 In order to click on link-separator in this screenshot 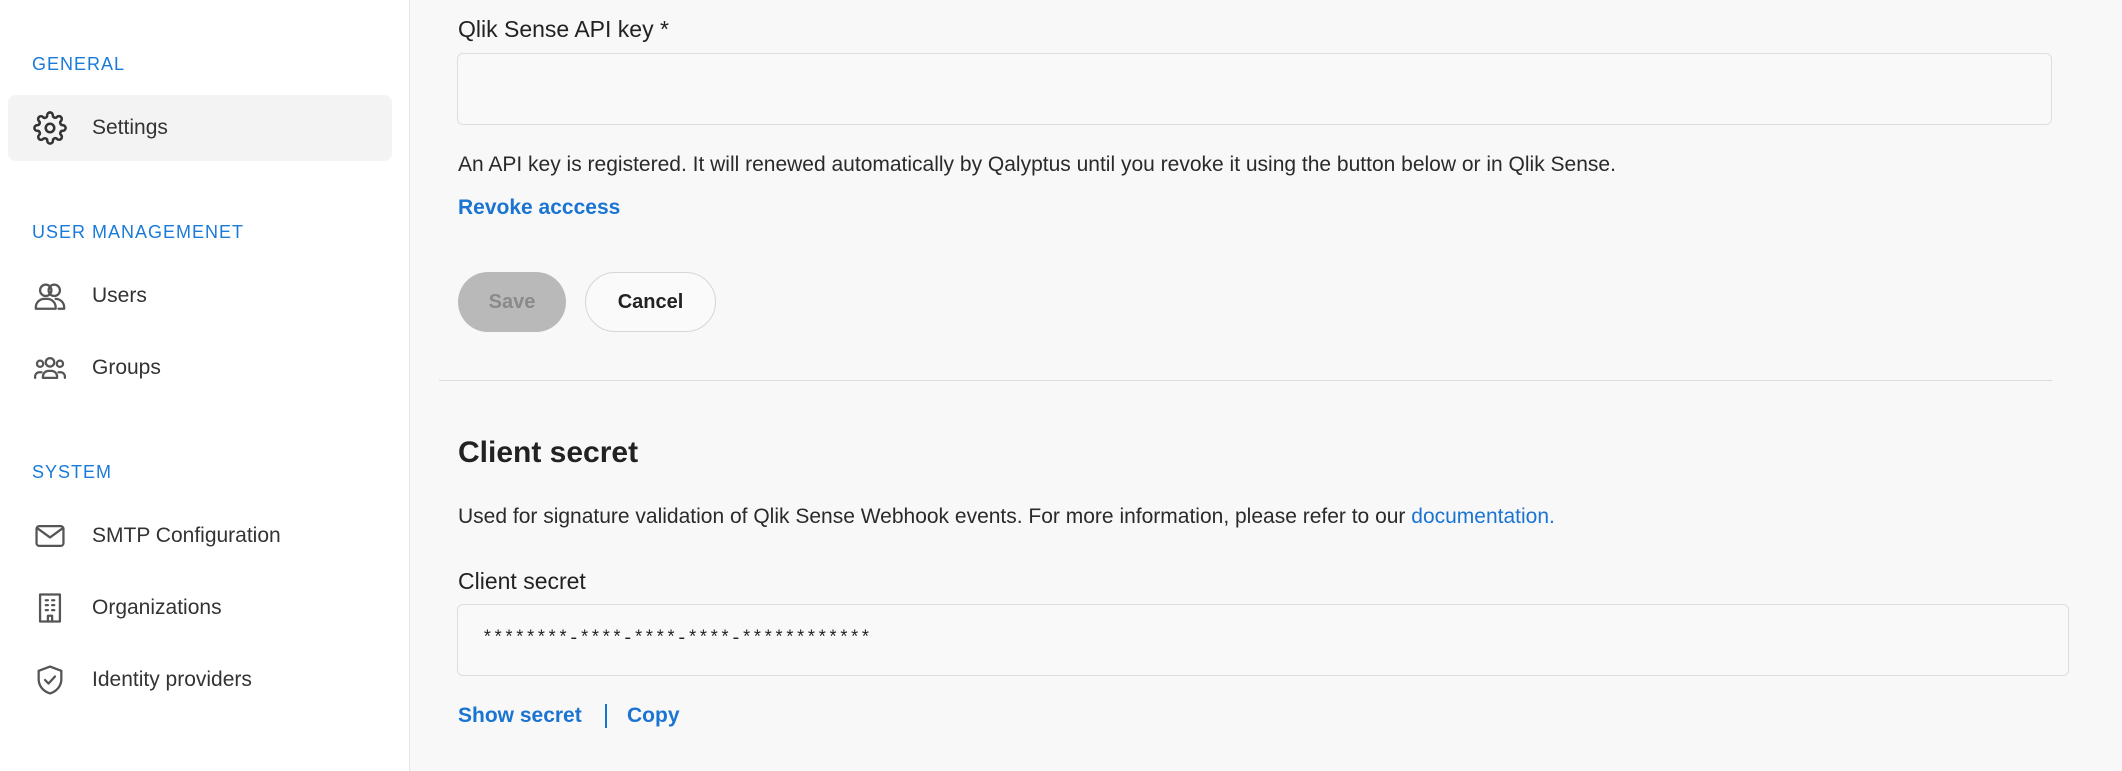, I will do `click(606, 716)`.